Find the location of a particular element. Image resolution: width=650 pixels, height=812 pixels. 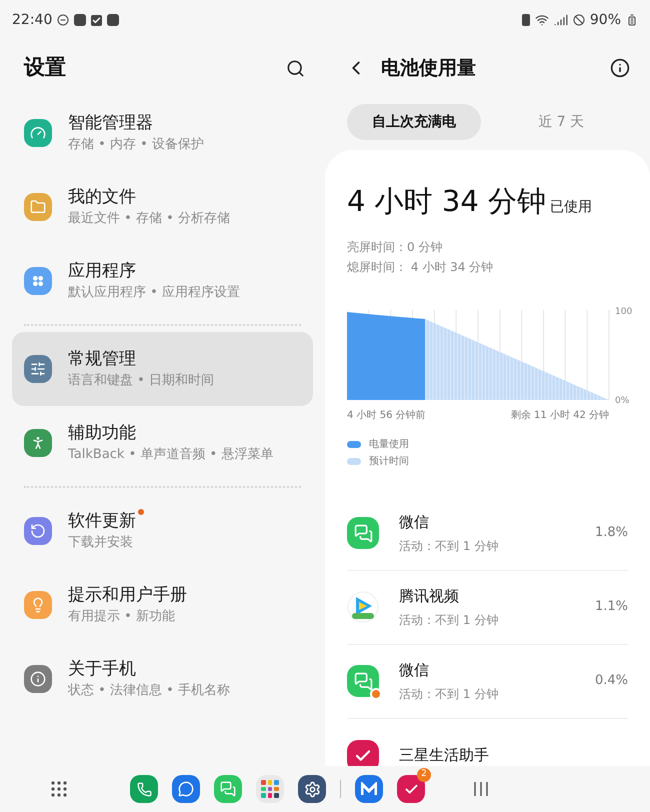

app-usage-row: 微信 活动：不到 1 分钟 1.8% is located at coordinates (487, 533).